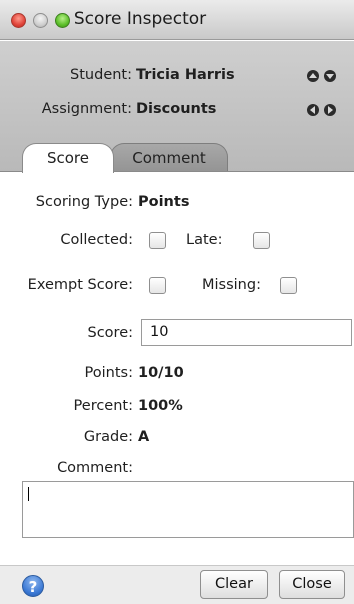  What do you see at coordinates (261, 240) in the screenshot?
I see `late-checkbox` at bounding box center [261, 240].